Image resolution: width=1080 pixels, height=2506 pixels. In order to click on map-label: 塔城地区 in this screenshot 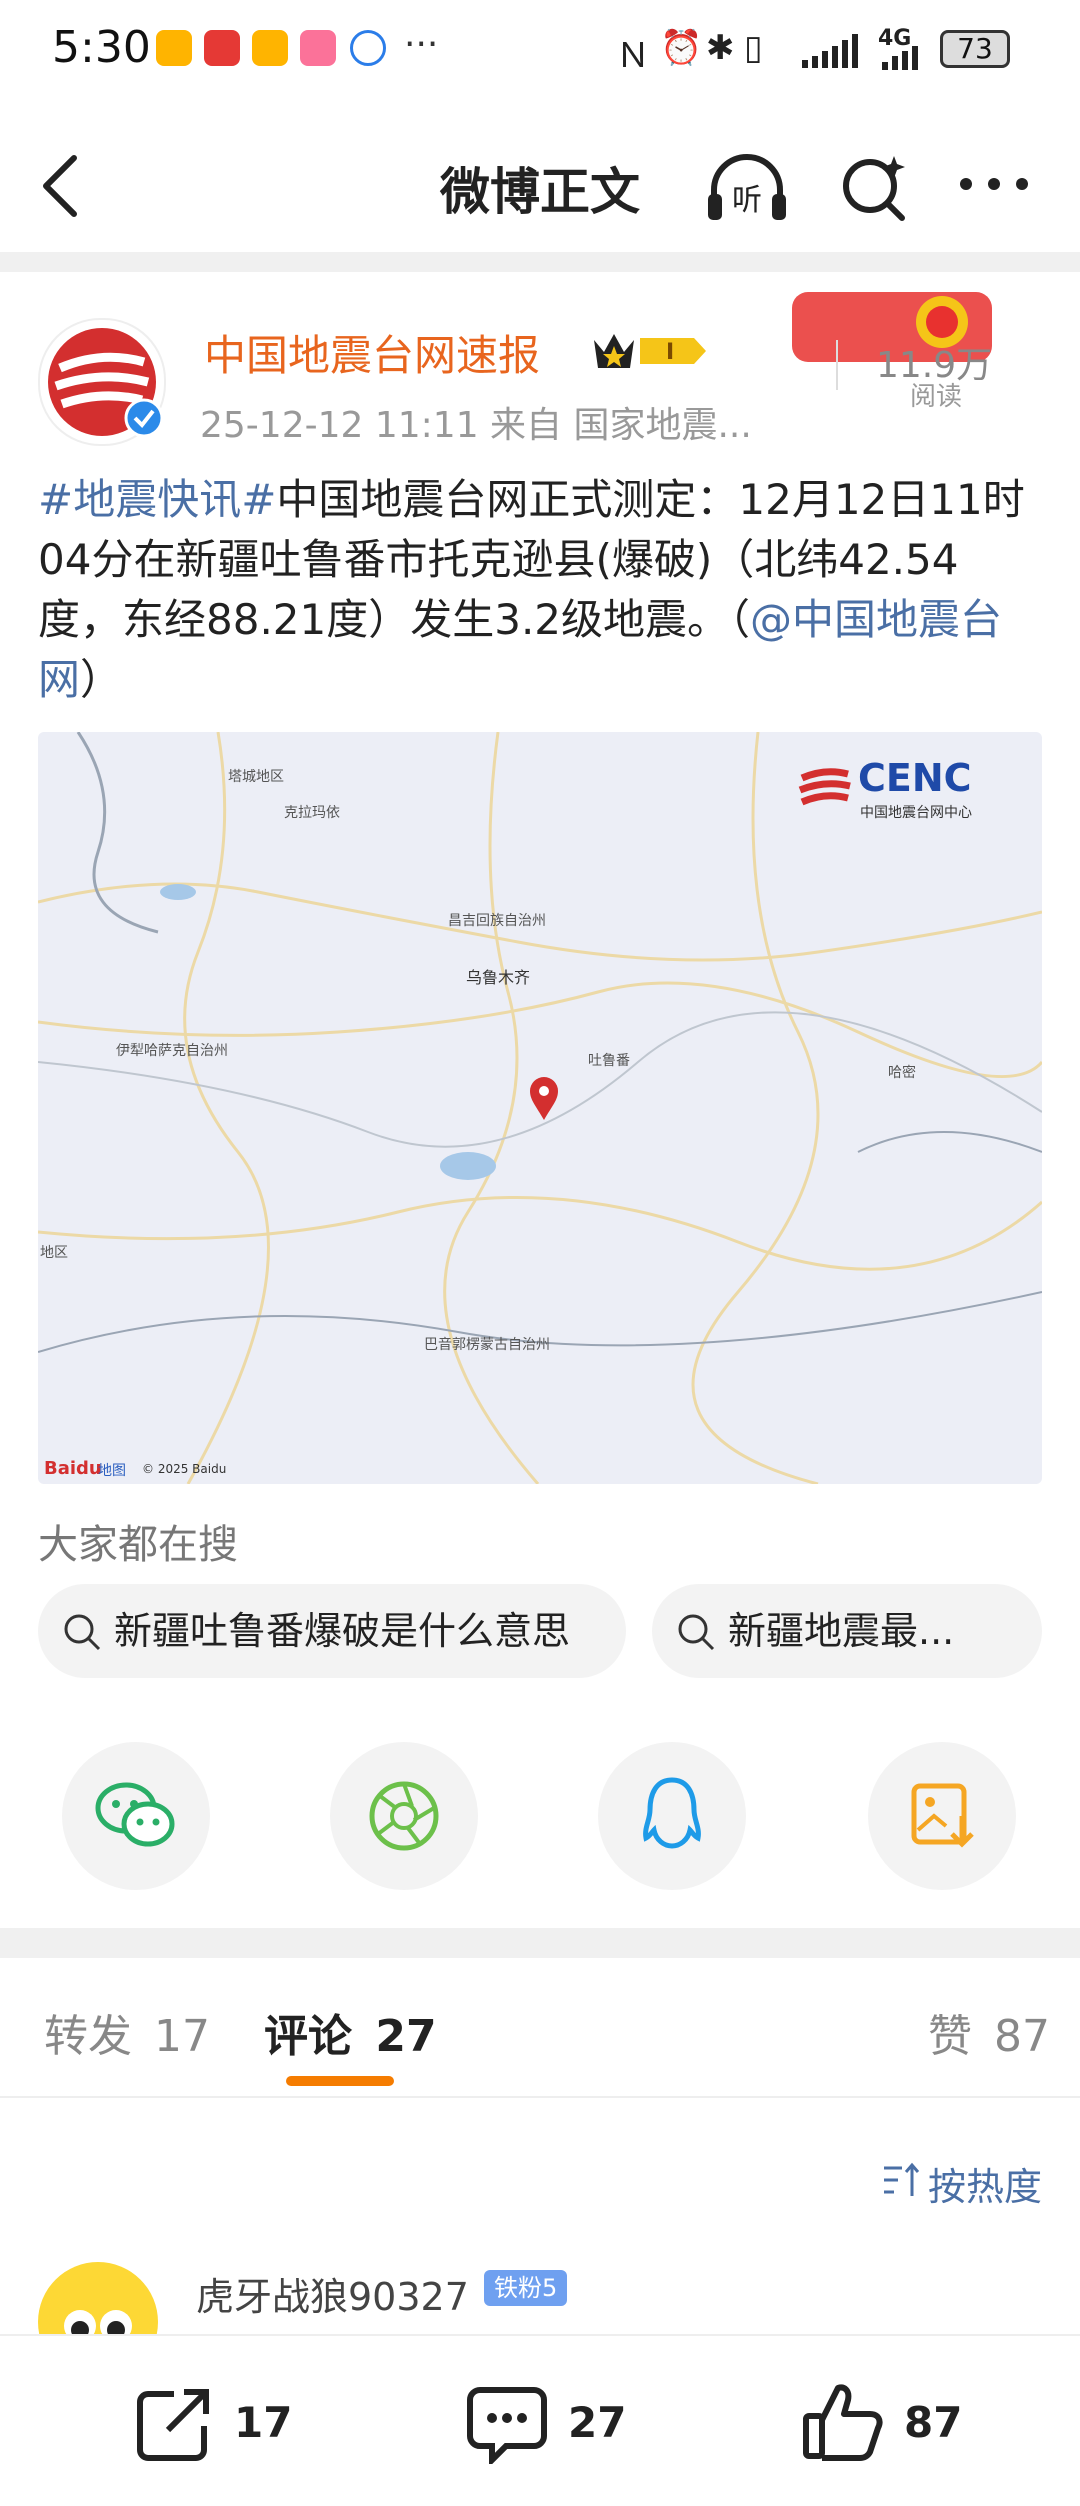, I will do `click(256, 777)`.